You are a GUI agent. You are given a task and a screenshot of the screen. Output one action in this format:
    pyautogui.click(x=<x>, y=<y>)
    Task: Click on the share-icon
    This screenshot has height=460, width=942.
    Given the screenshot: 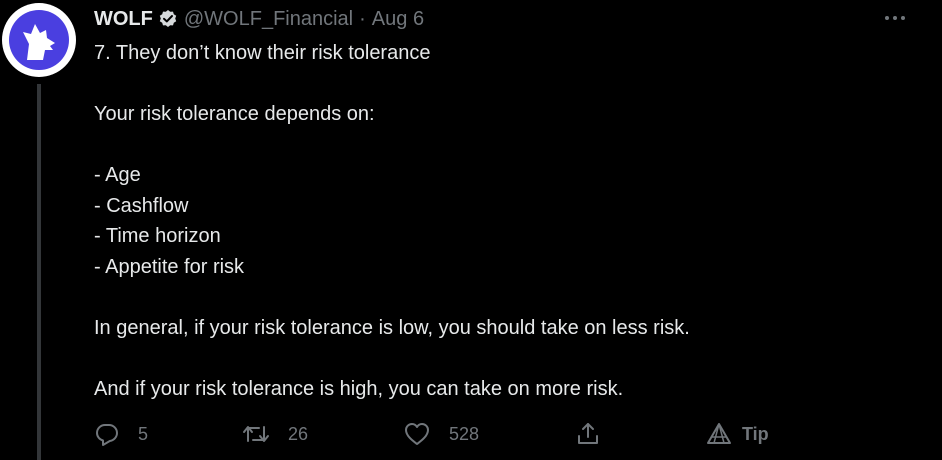 What is the action you would take?
    pyautogui.click(x=588, y=434)
    